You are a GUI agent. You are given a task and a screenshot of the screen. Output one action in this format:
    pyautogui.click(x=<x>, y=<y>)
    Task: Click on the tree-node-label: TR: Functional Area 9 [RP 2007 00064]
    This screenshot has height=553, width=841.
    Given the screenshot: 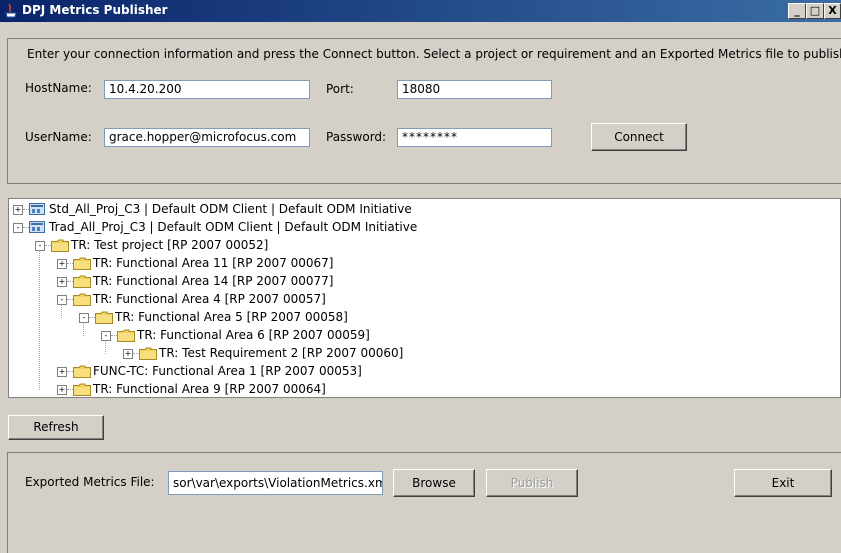 What is the action you would take?
    pyautogui.click(x=209, y=389)
    